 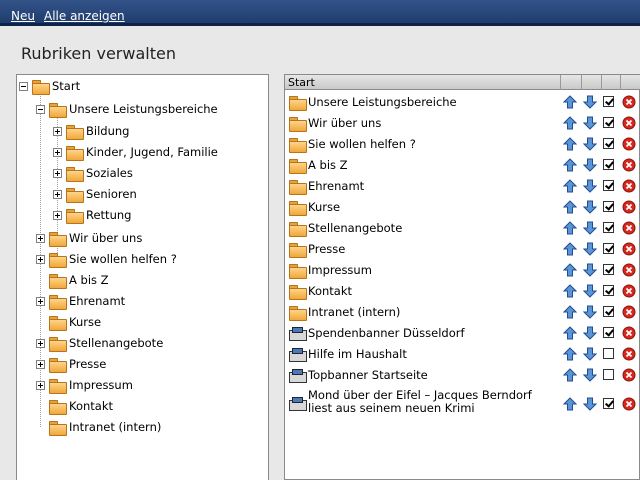 What do you see at coordinates (462, 291) in the screenshot?
I see `table-row: Kontakt` at bounding box center [462, 291].